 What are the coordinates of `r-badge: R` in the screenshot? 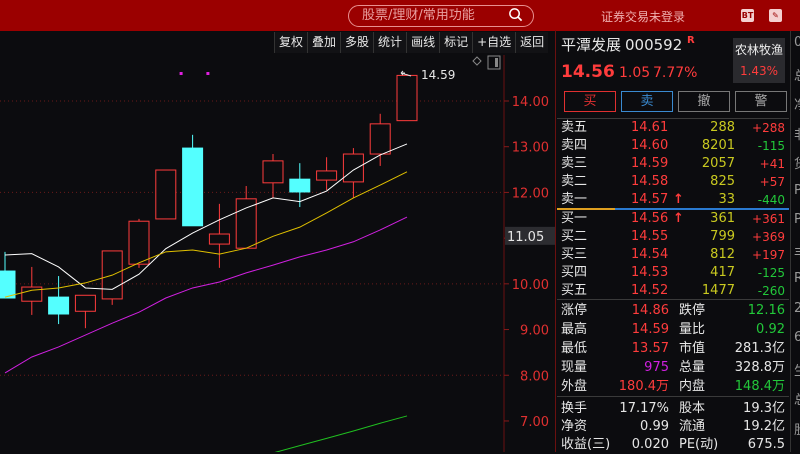 It's located at (691, 40).